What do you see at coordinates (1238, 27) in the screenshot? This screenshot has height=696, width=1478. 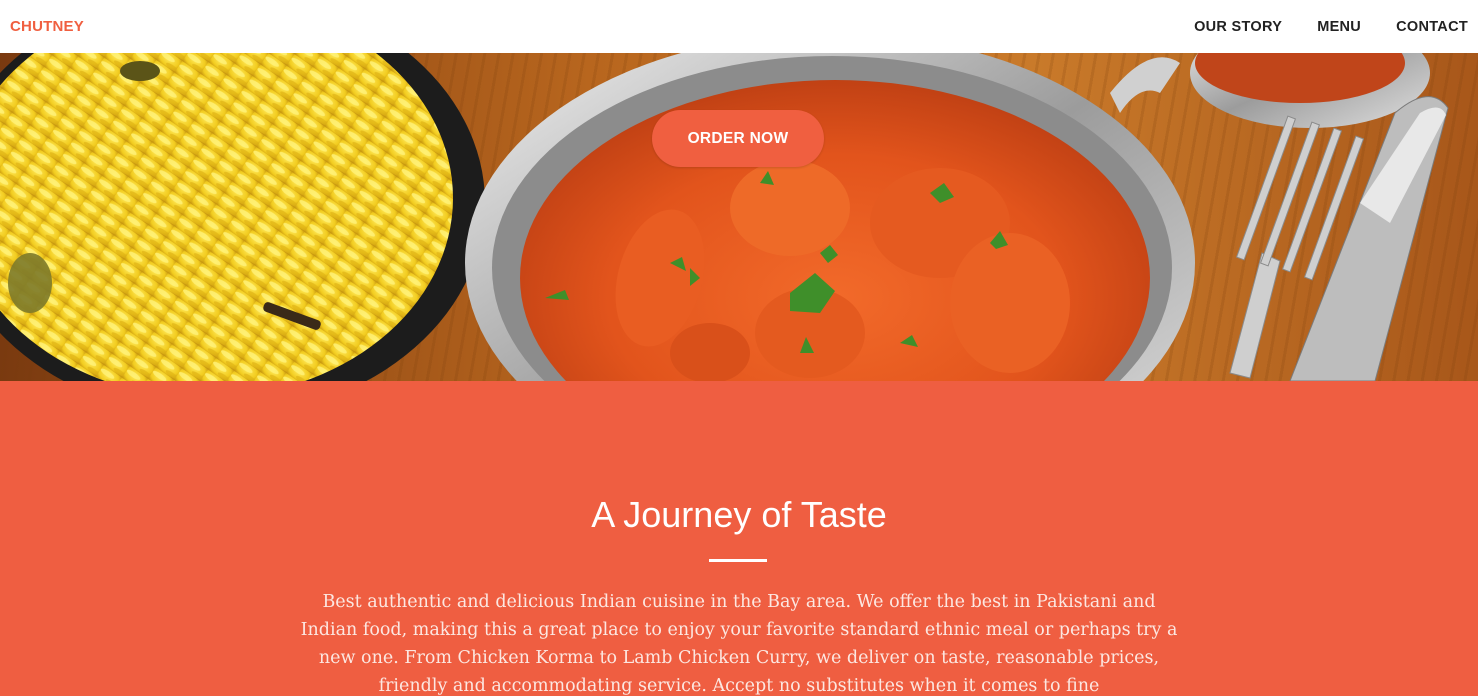 I see `nav-link-our-story: OUR STORY` at bounding box center [1238, 27].